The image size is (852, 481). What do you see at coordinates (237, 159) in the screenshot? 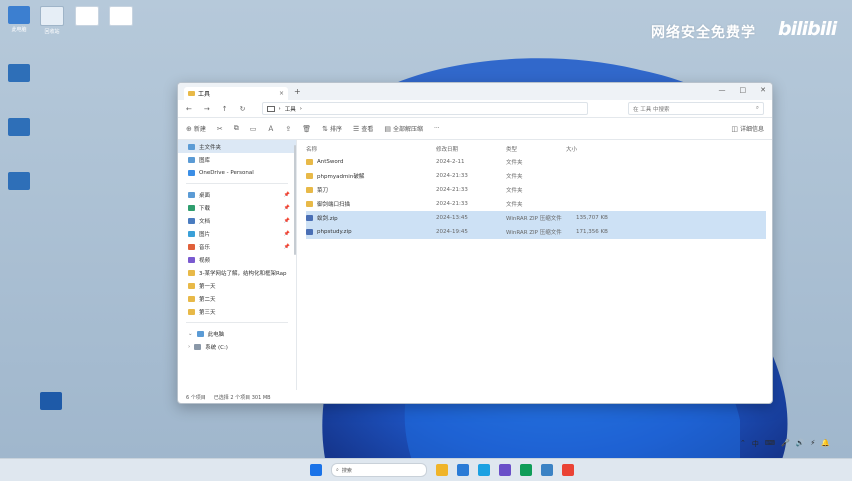
I see `nav-item-gallery: 图库` at bounding box center [237, 159].